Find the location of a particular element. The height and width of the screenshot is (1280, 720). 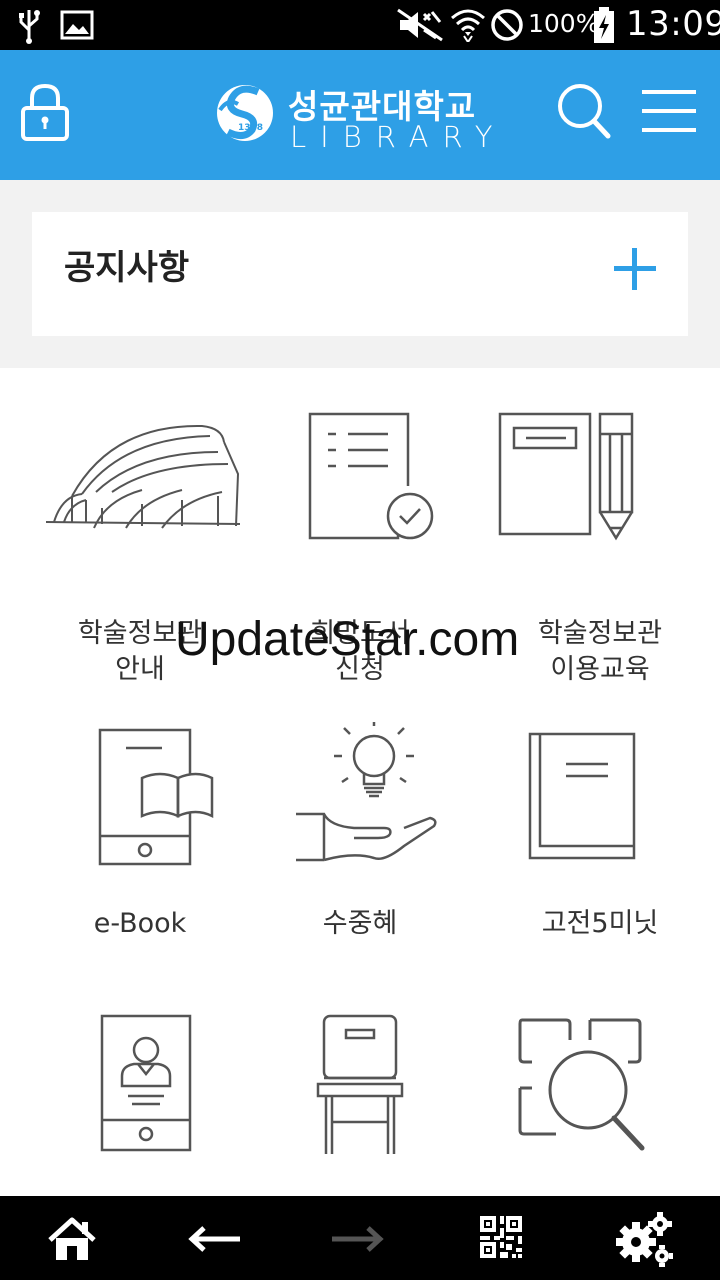

settings-gear-icon is located at coordinates (643, 1239).